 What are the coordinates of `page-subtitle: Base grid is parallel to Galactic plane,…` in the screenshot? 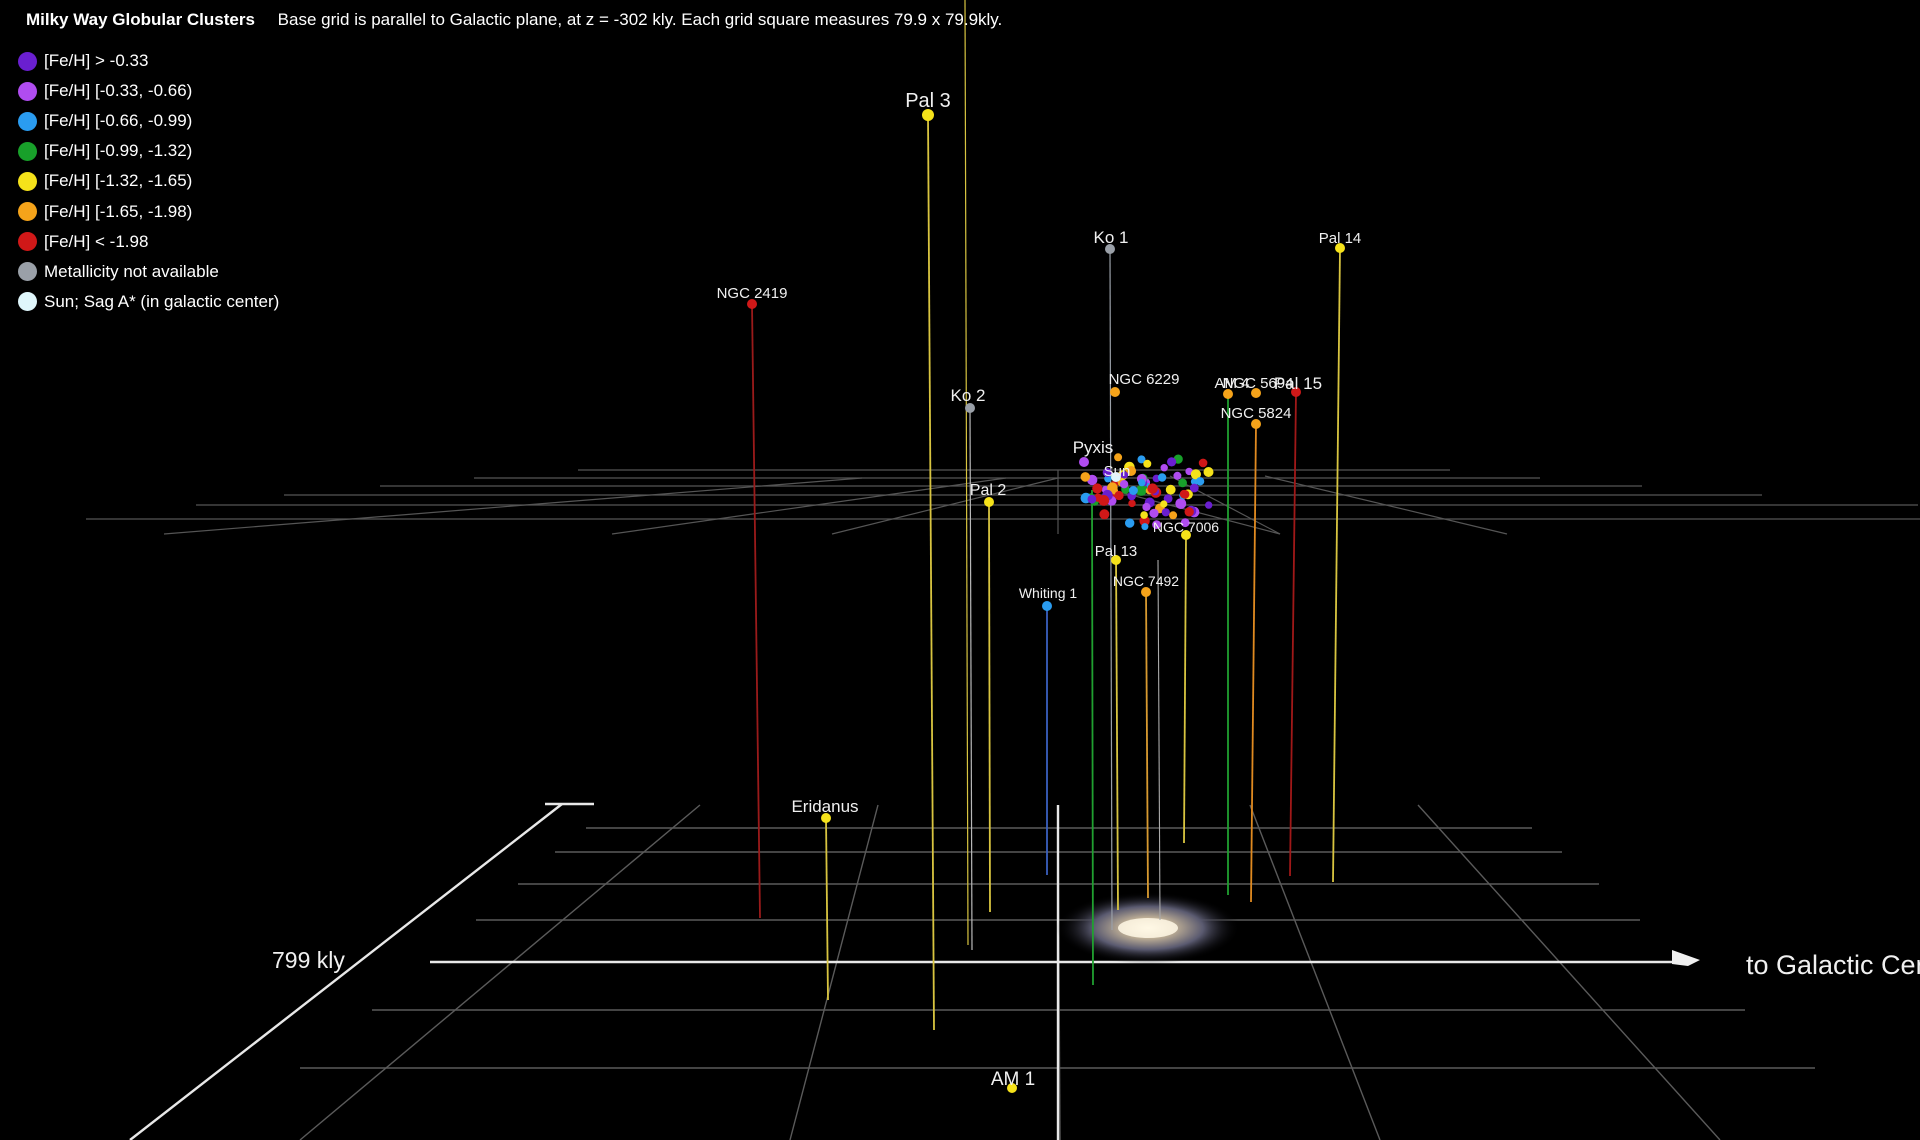 It's located at (640, 19).